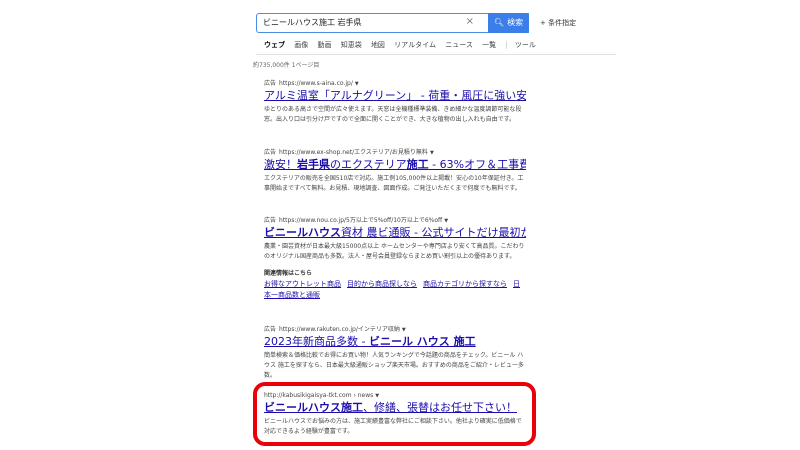  What do you see at coordinates (525, 45) in the screenshot?
I see `tab-tools: ツール` at bounding box center [525, 45].